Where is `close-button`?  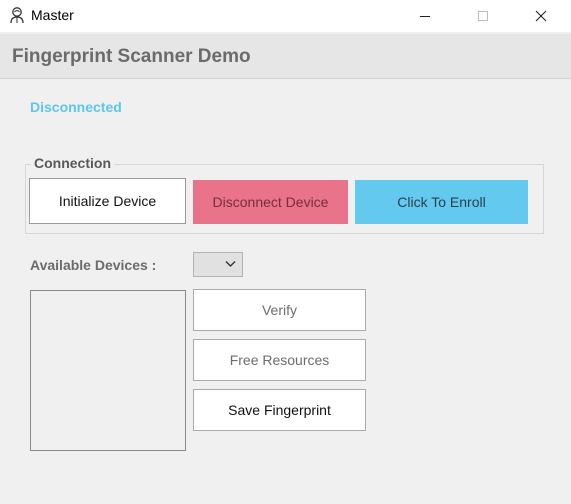
close-button is located at coordinates (541, 16).